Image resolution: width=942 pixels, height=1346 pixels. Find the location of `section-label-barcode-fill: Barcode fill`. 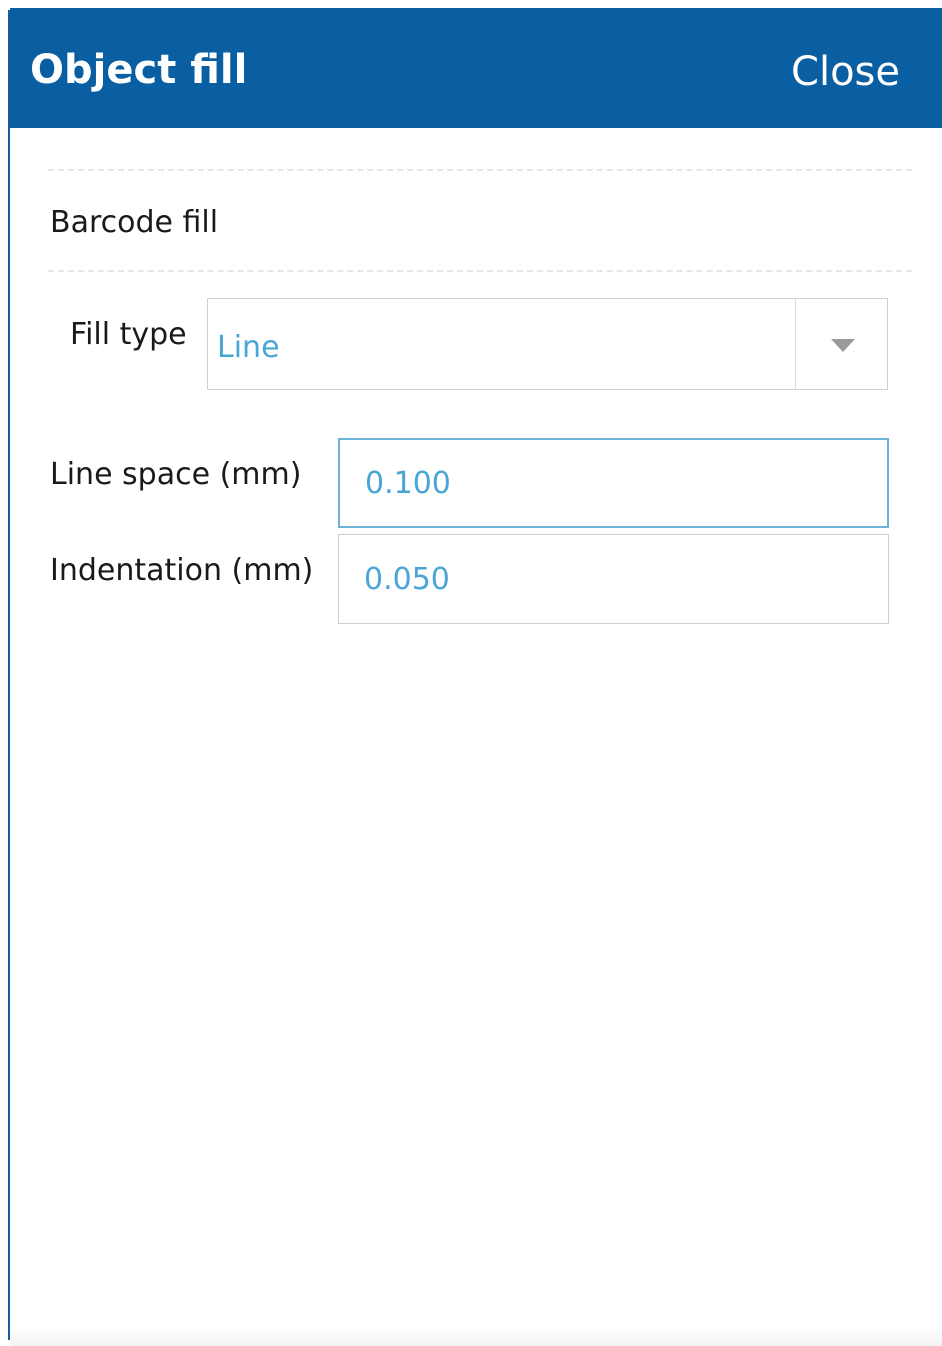

section-label-barcode-fill: Barcode fill is located at coordinates (134, 222).